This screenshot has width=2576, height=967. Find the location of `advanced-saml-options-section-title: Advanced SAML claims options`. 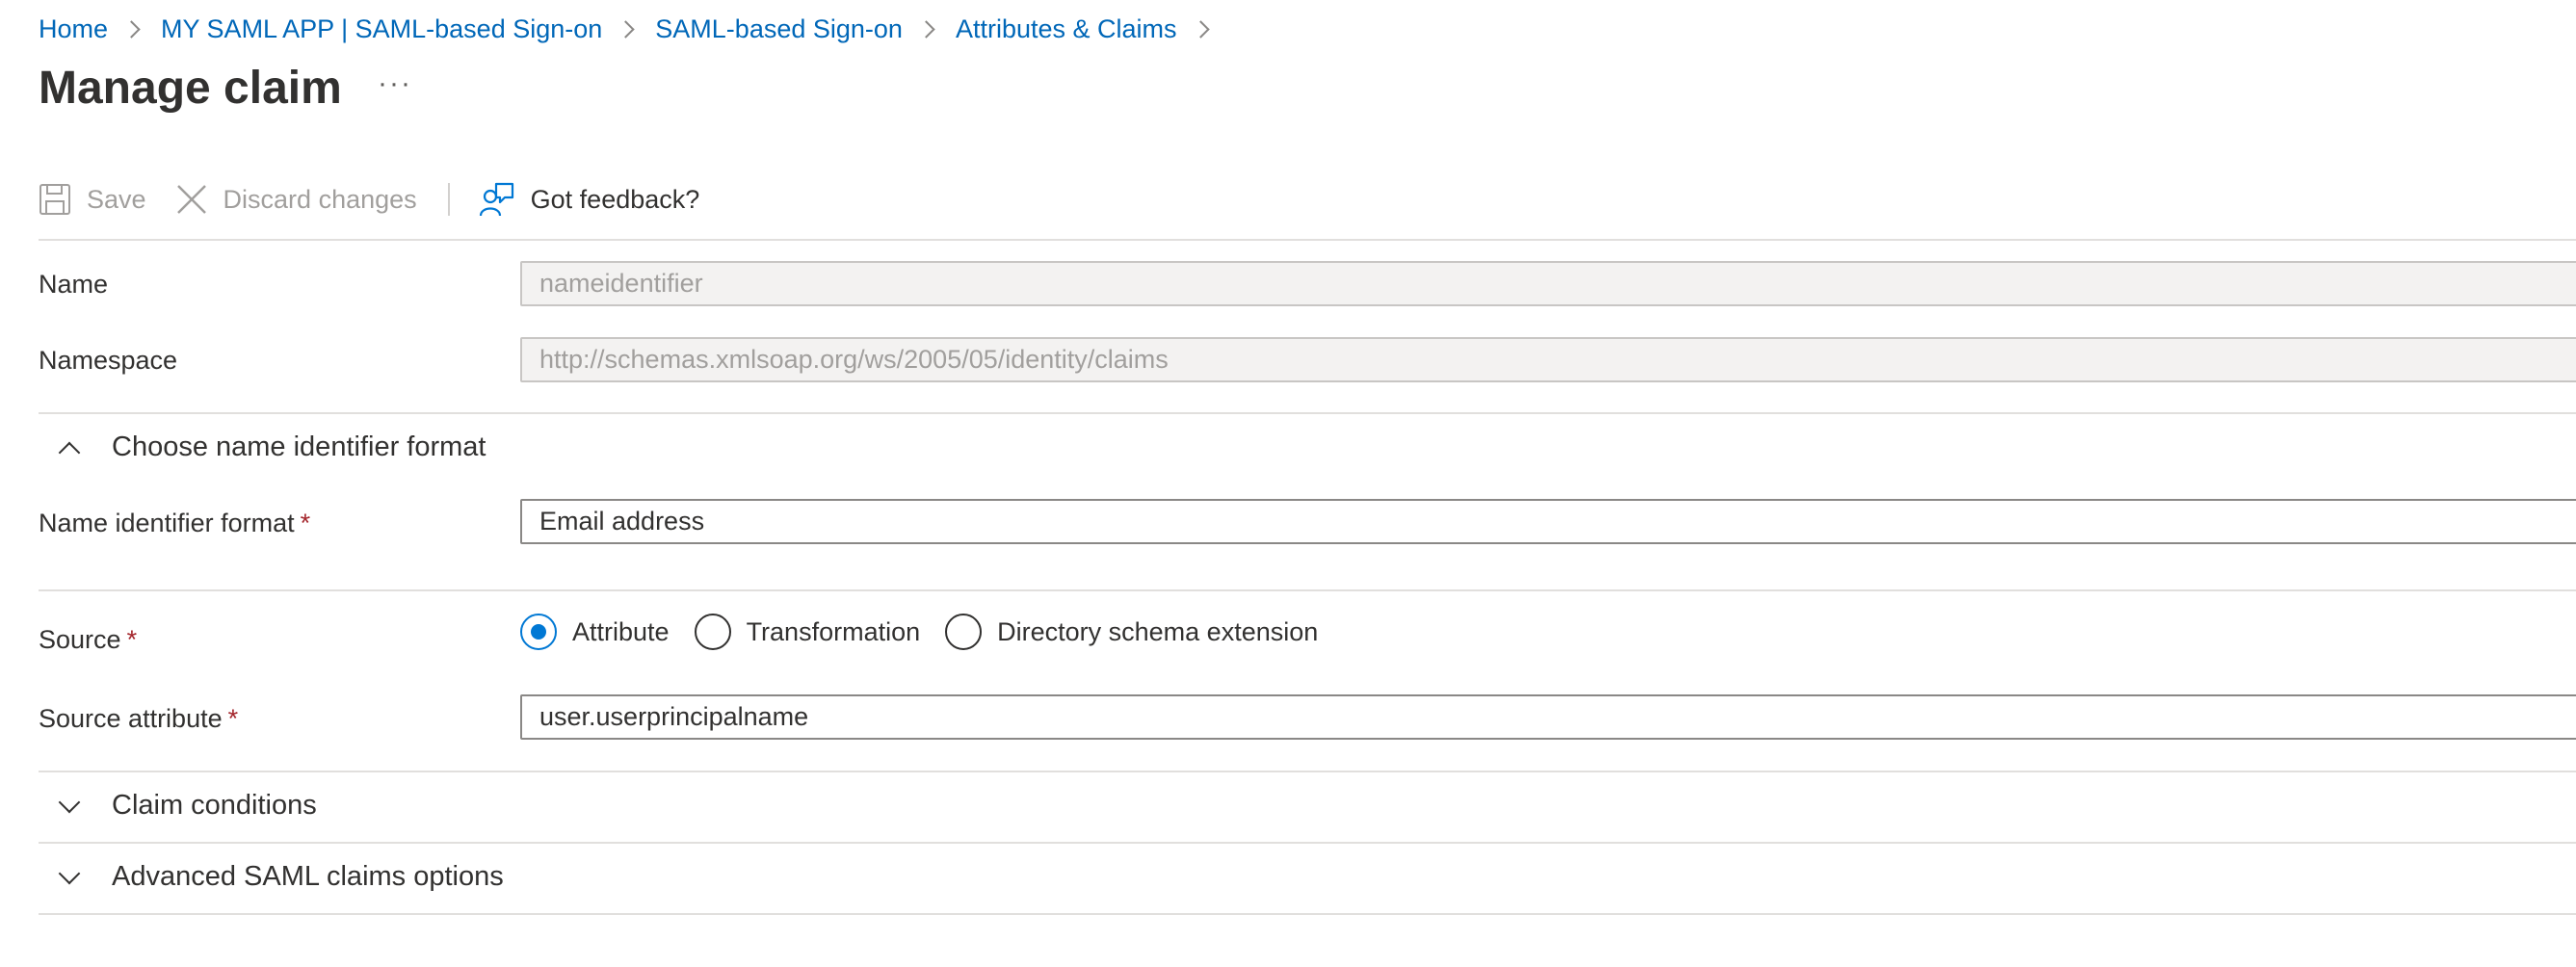

advanced-saml-options-section-title: Advanced SAML claims options is located at coordinates (308, 877).